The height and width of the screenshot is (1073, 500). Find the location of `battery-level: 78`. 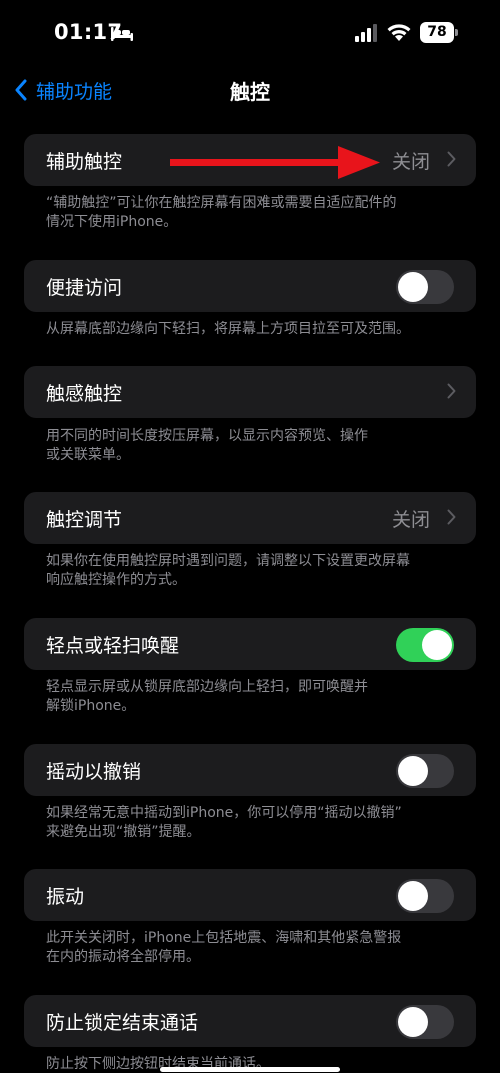

battery-level: 78 is located at coordinates (437, 32).